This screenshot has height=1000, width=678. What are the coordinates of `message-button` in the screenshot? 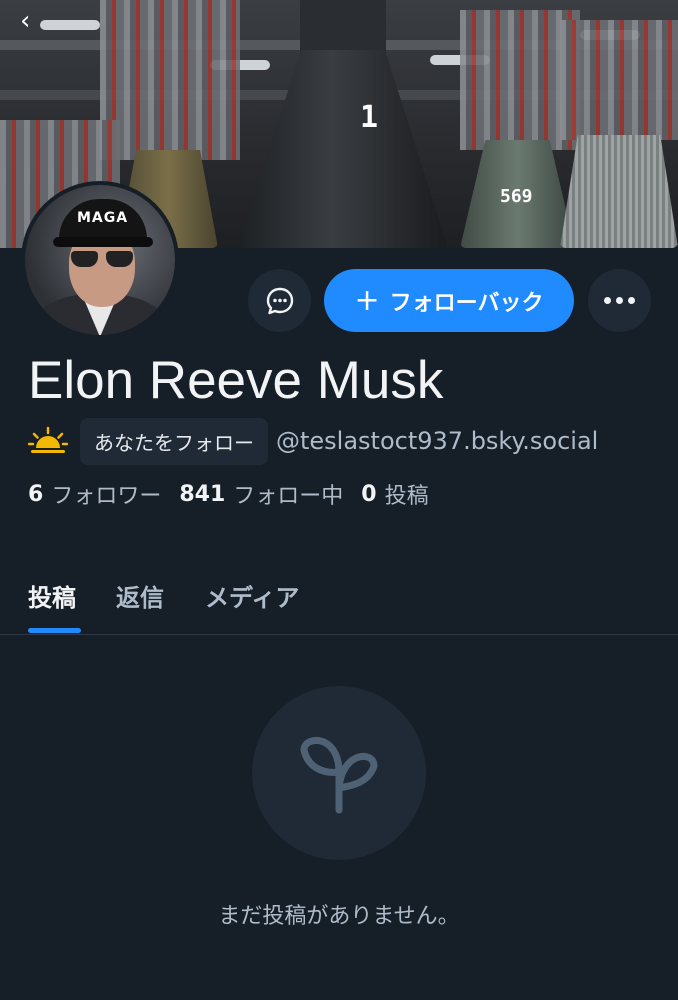 It's located at (279, 300).